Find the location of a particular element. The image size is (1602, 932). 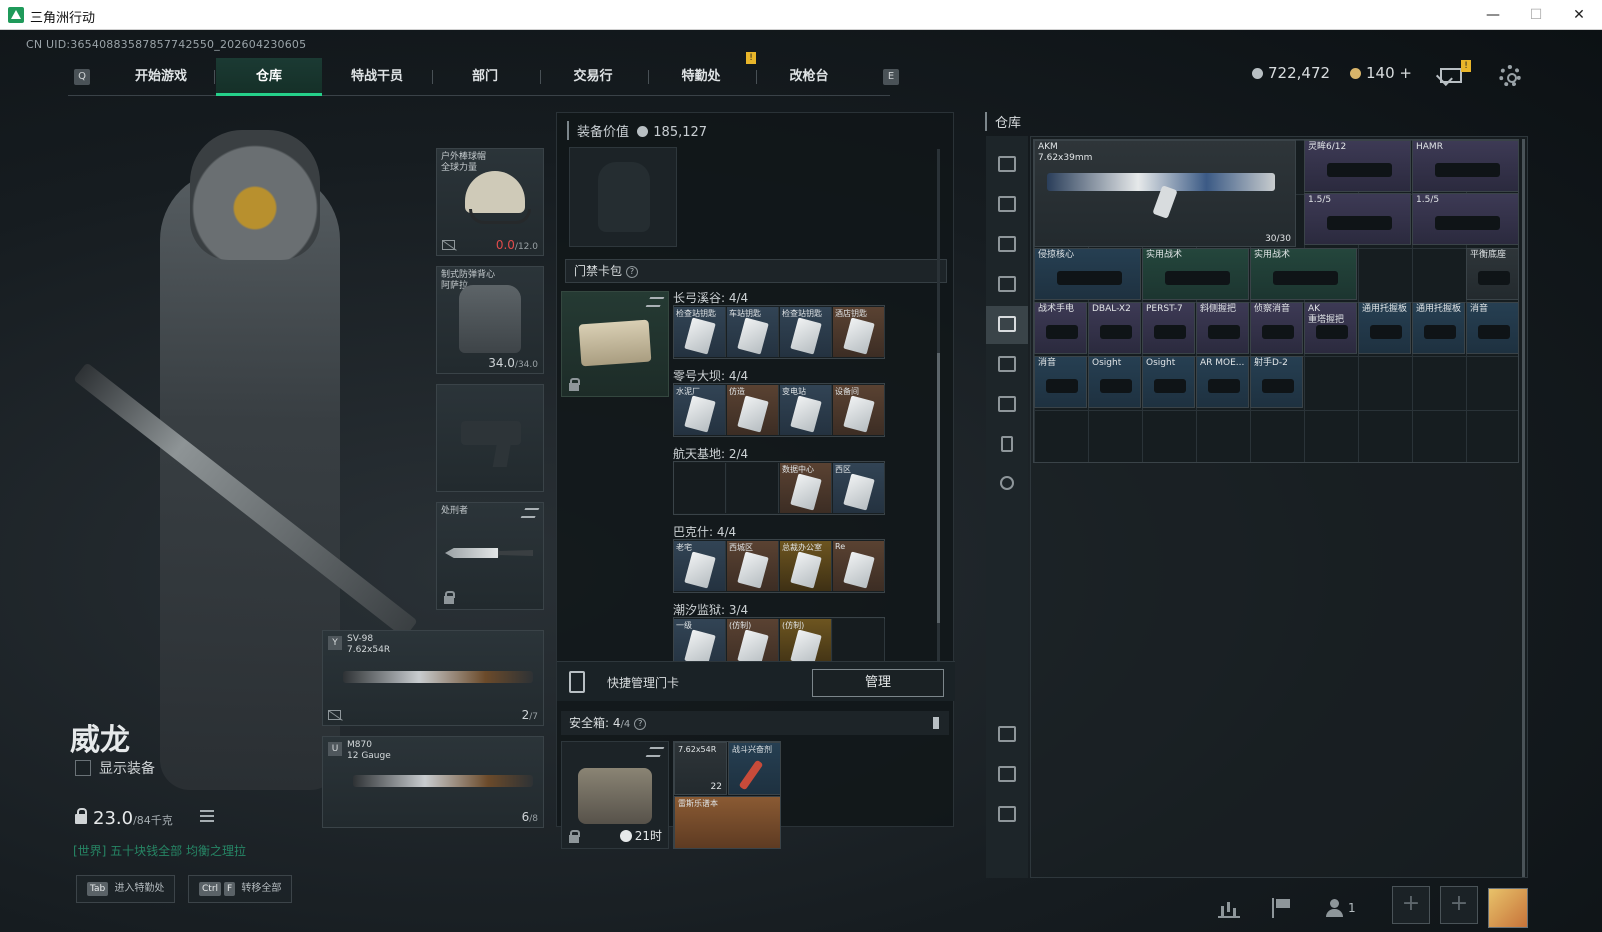

maximize-button: ☐ is located at coordinates (1536, 15).